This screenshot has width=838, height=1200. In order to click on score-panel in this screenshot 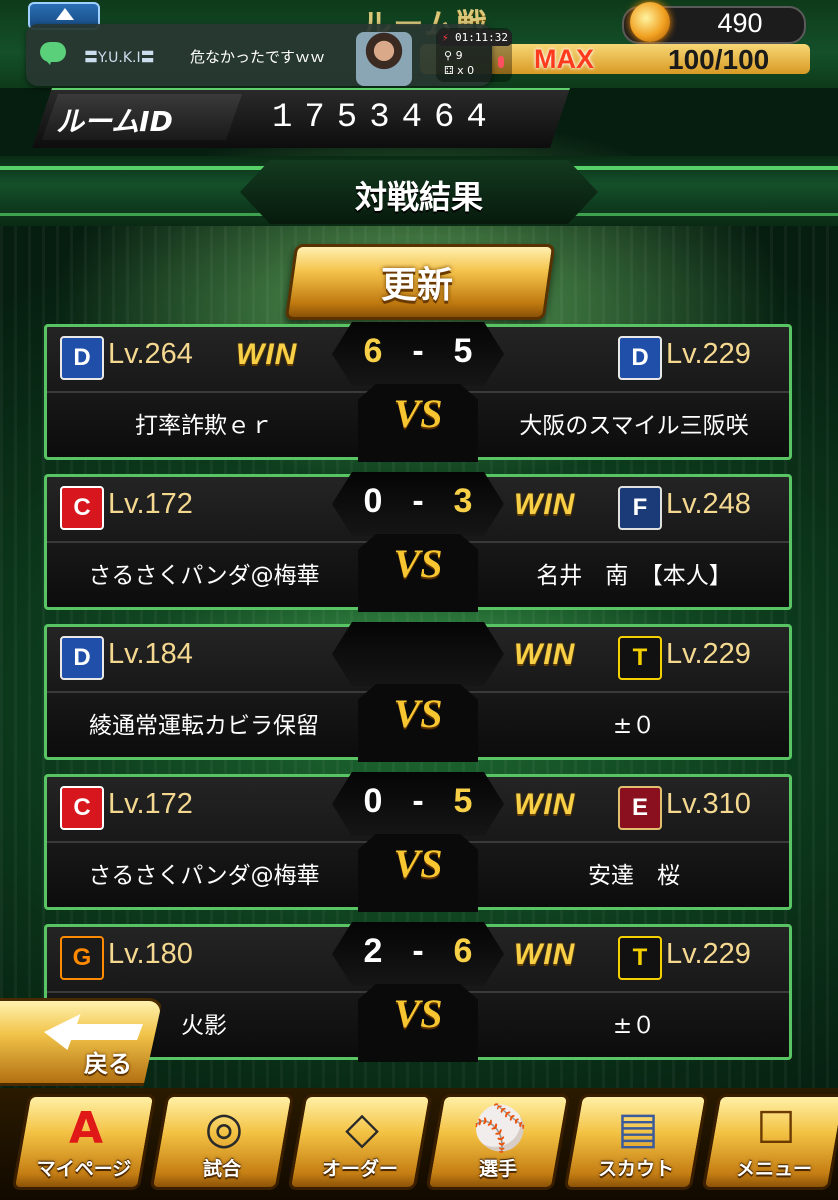, I will do `click(418, 654)`.